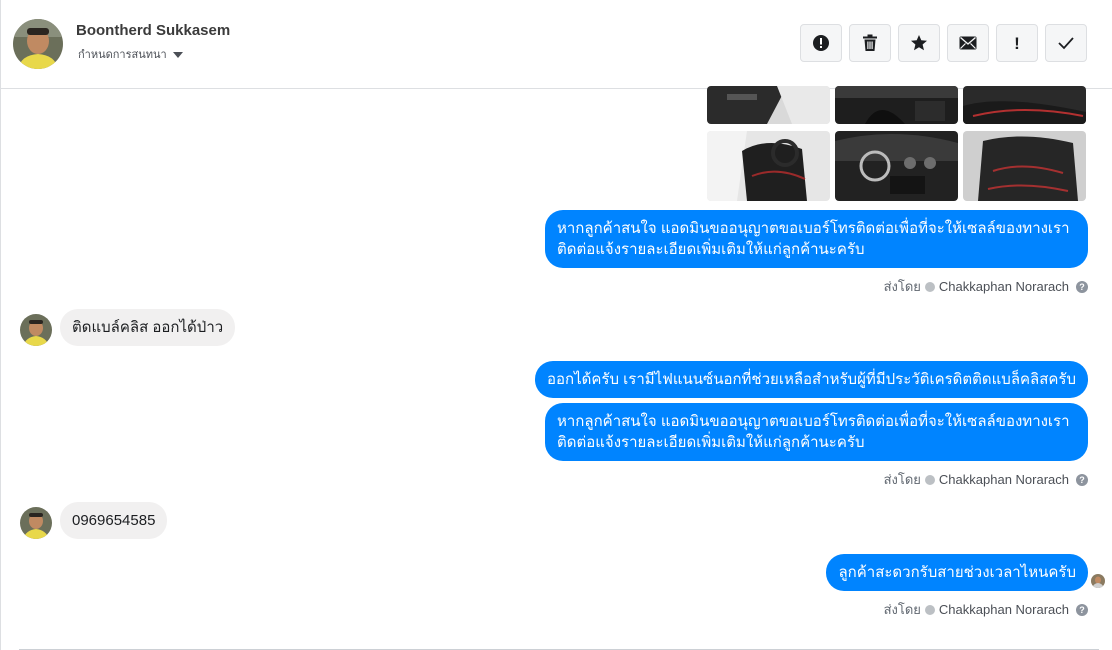 This screenshot has width=1112, height=650. I want to click on caret-down-icon, so click(177, 54).